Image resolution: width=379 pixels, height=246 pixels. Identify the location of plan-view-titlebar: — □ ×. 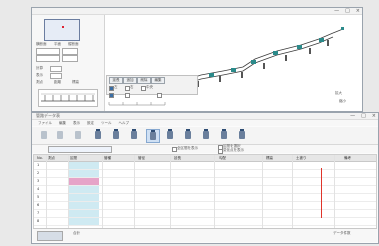
(197, 11).